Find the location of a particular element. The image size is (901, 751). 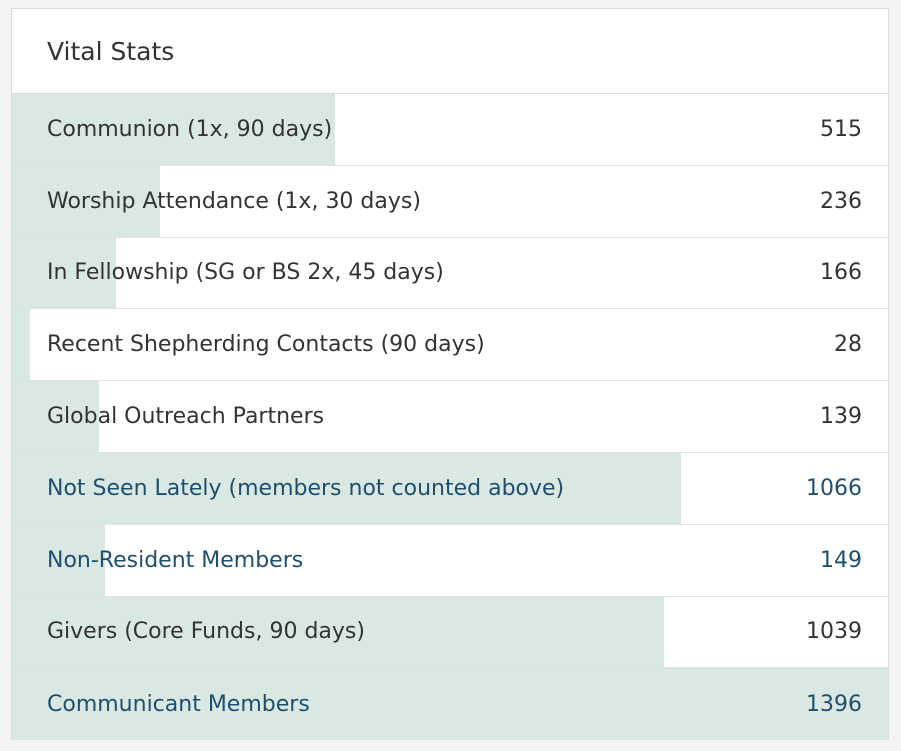

stat-value: 139 is located at coordinates (841, 417).